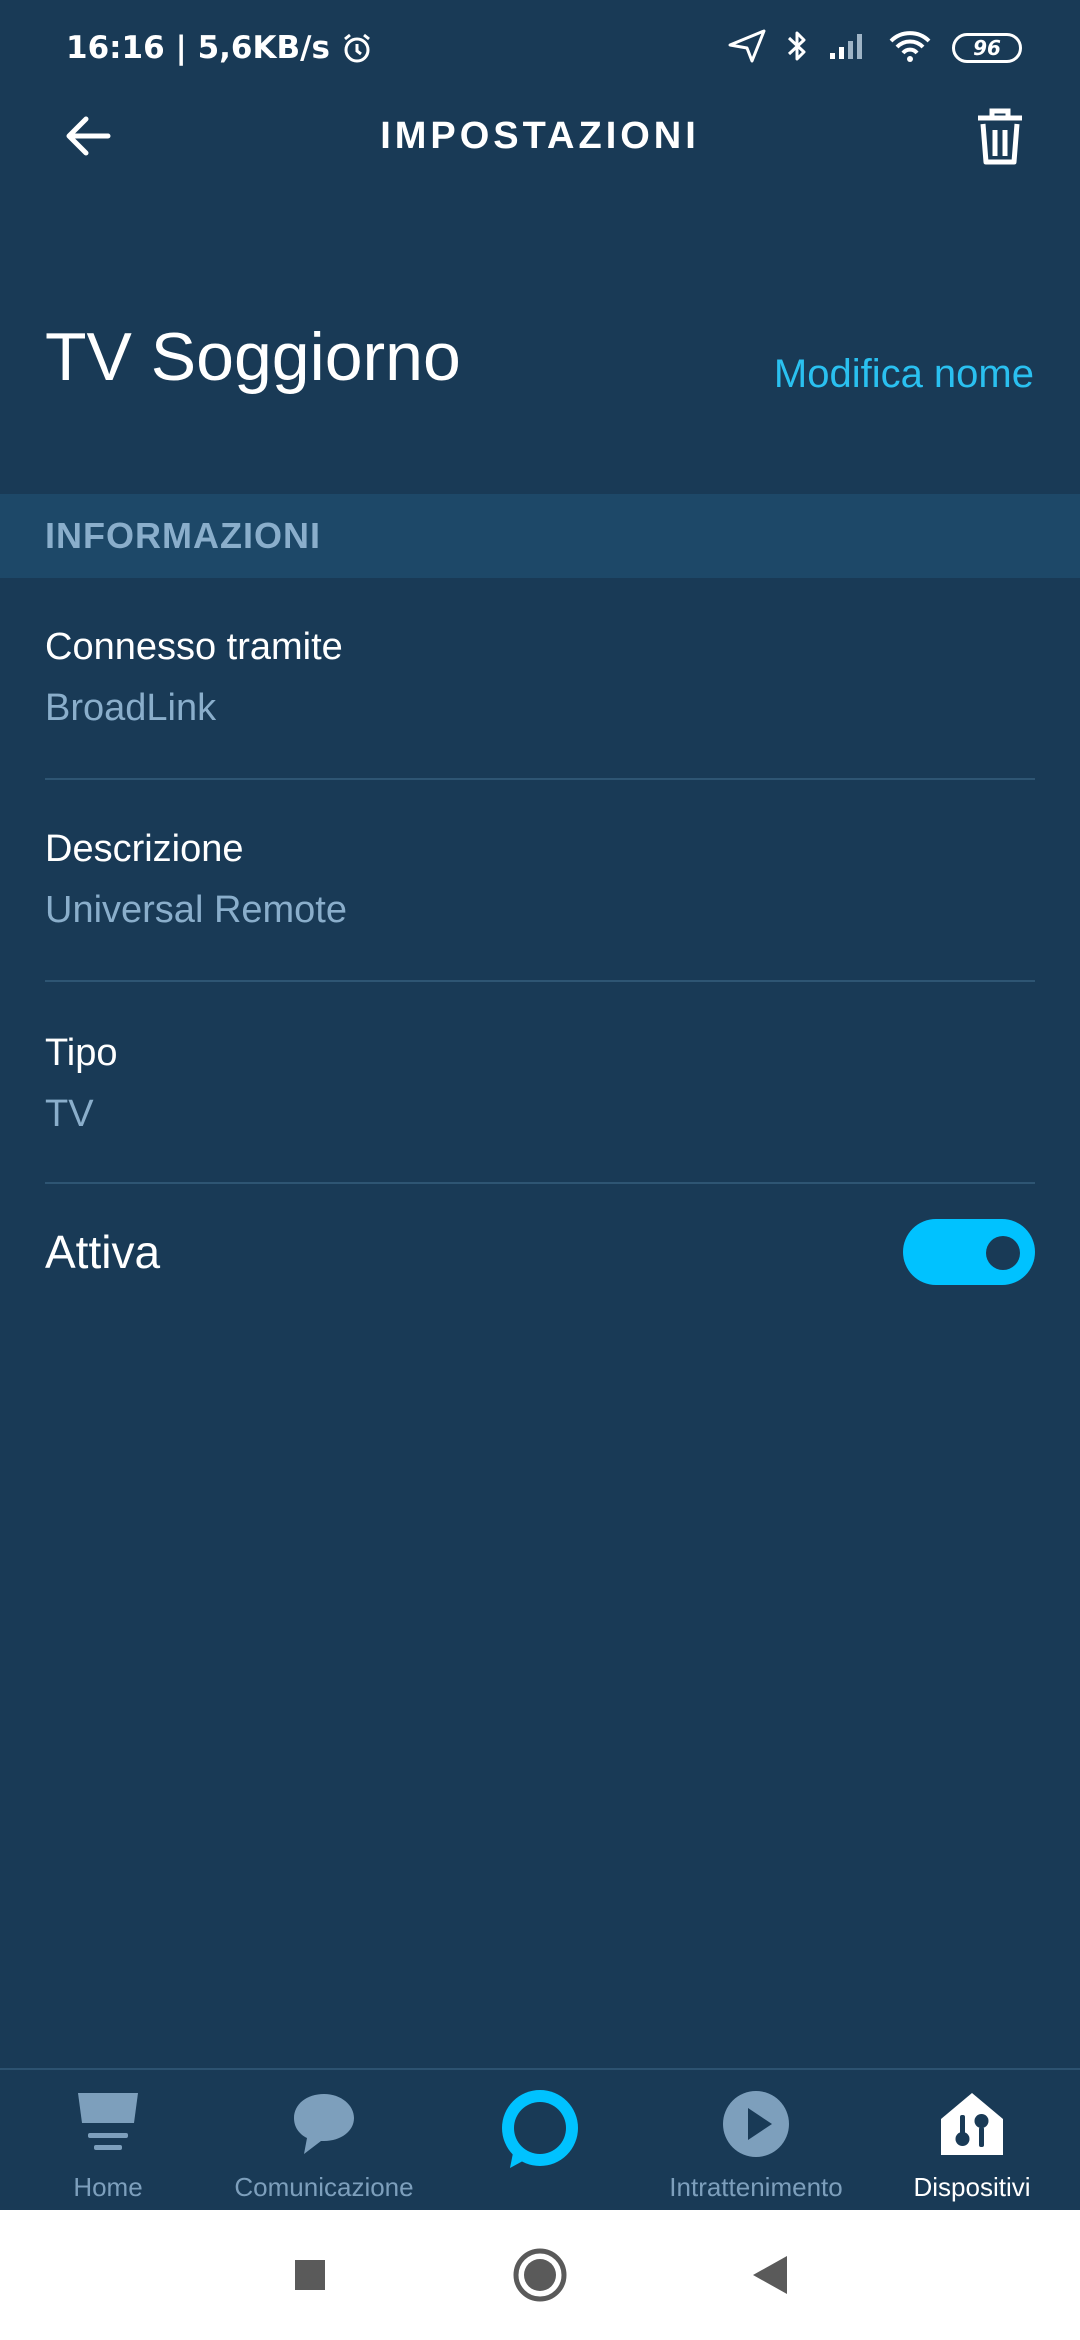 Image resolution: width=1080 pixels, height=2340 pixels. Describe the element at coordinates (1003, 1253) in the screenshot. I see `toggle-knob` at that location.